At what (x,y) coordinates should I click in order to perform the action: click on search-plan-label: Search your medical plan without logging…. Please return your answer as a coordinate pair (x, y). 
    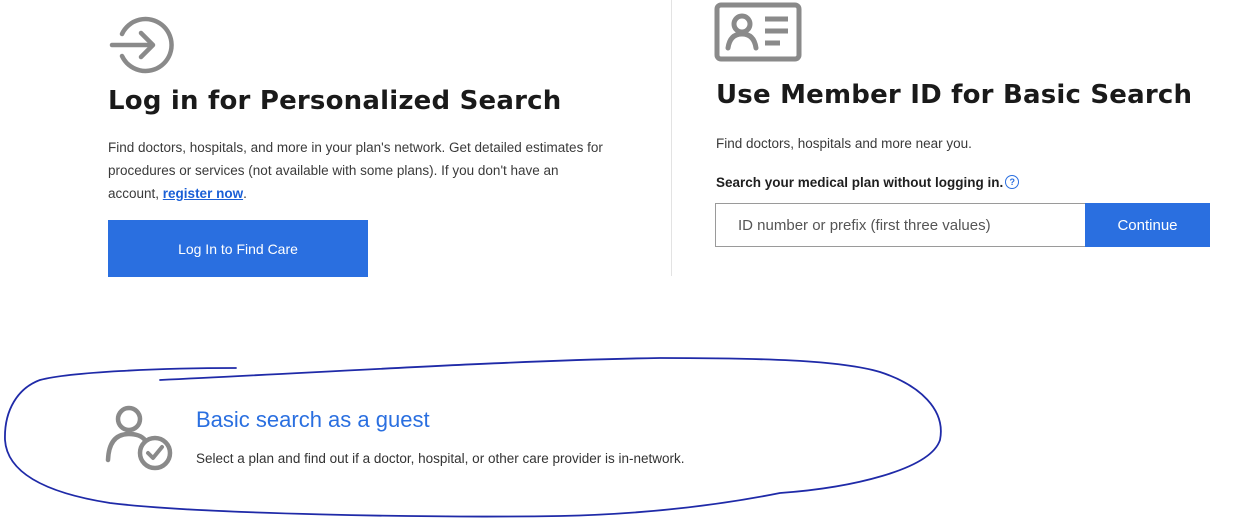
    Looking at the image, I should click on (868, 182).